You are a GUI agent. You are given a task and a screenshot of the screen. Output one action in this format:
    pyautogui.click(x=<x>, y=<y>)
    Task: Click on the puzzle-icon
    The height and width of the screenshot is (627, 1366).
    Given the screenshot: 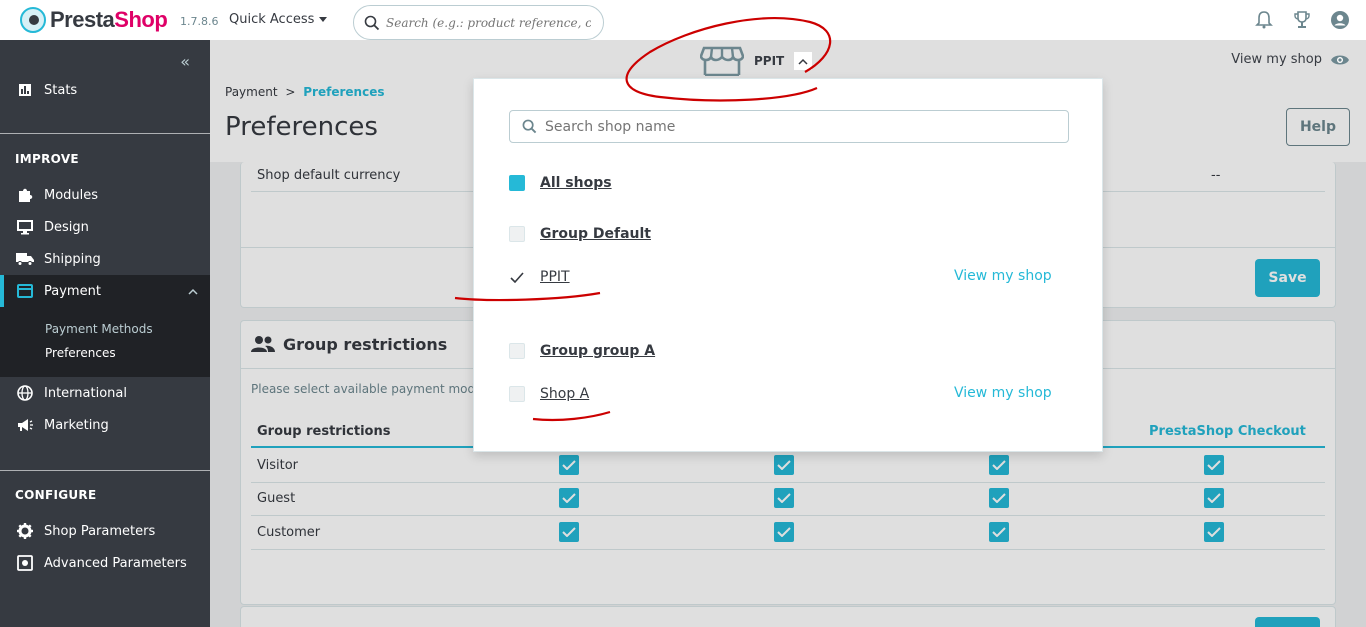 What is the action you would take?
    pyautogui.click(x=25, y=195)
    